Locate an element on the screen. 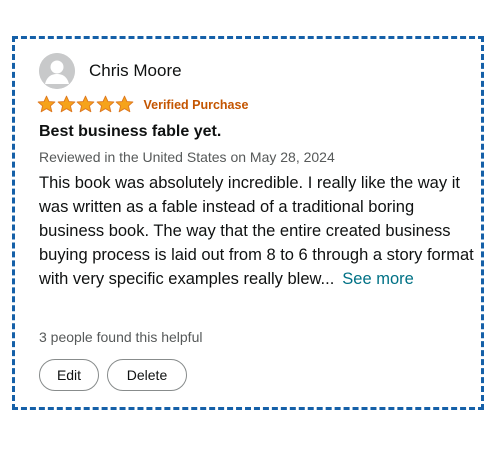 This screenshot has width=500, height=450. helpful-count: 3 people found this helpful is located at coordinates (121, 337).